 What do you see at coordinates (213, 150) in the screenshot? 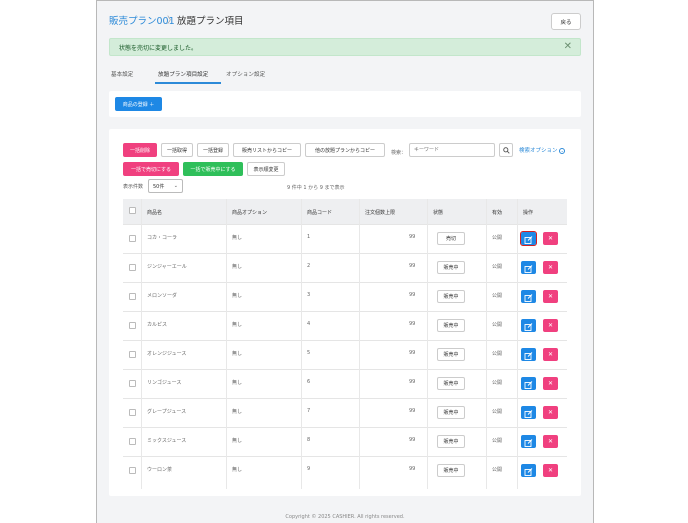
I see `bulk-register-button: 一括登録` at bounding box center [213, 150].